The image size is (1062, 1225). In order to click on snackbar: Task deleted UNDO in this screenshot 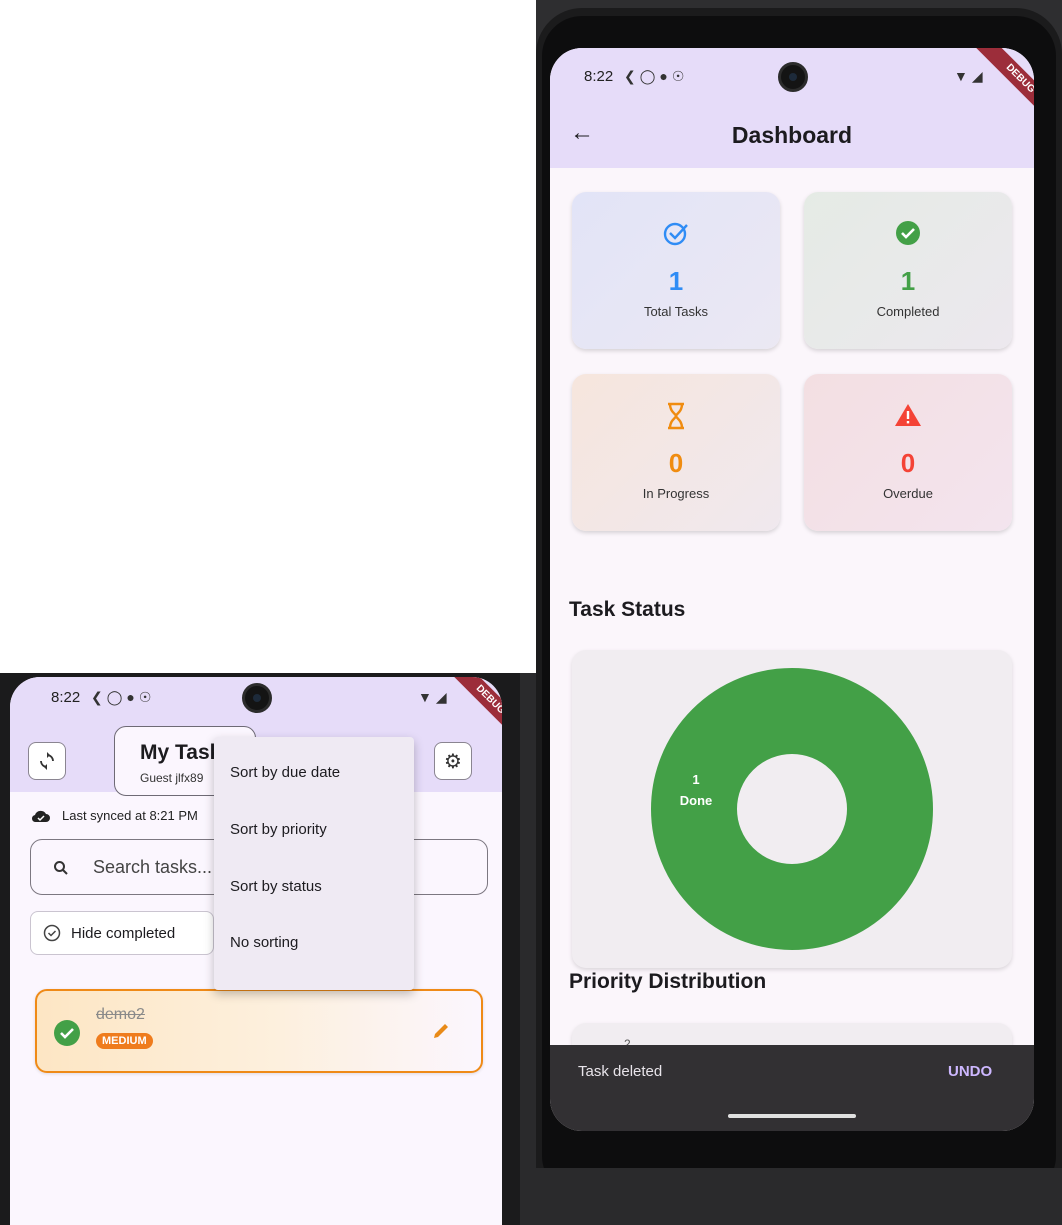, I will do `click(792, 1088)`.